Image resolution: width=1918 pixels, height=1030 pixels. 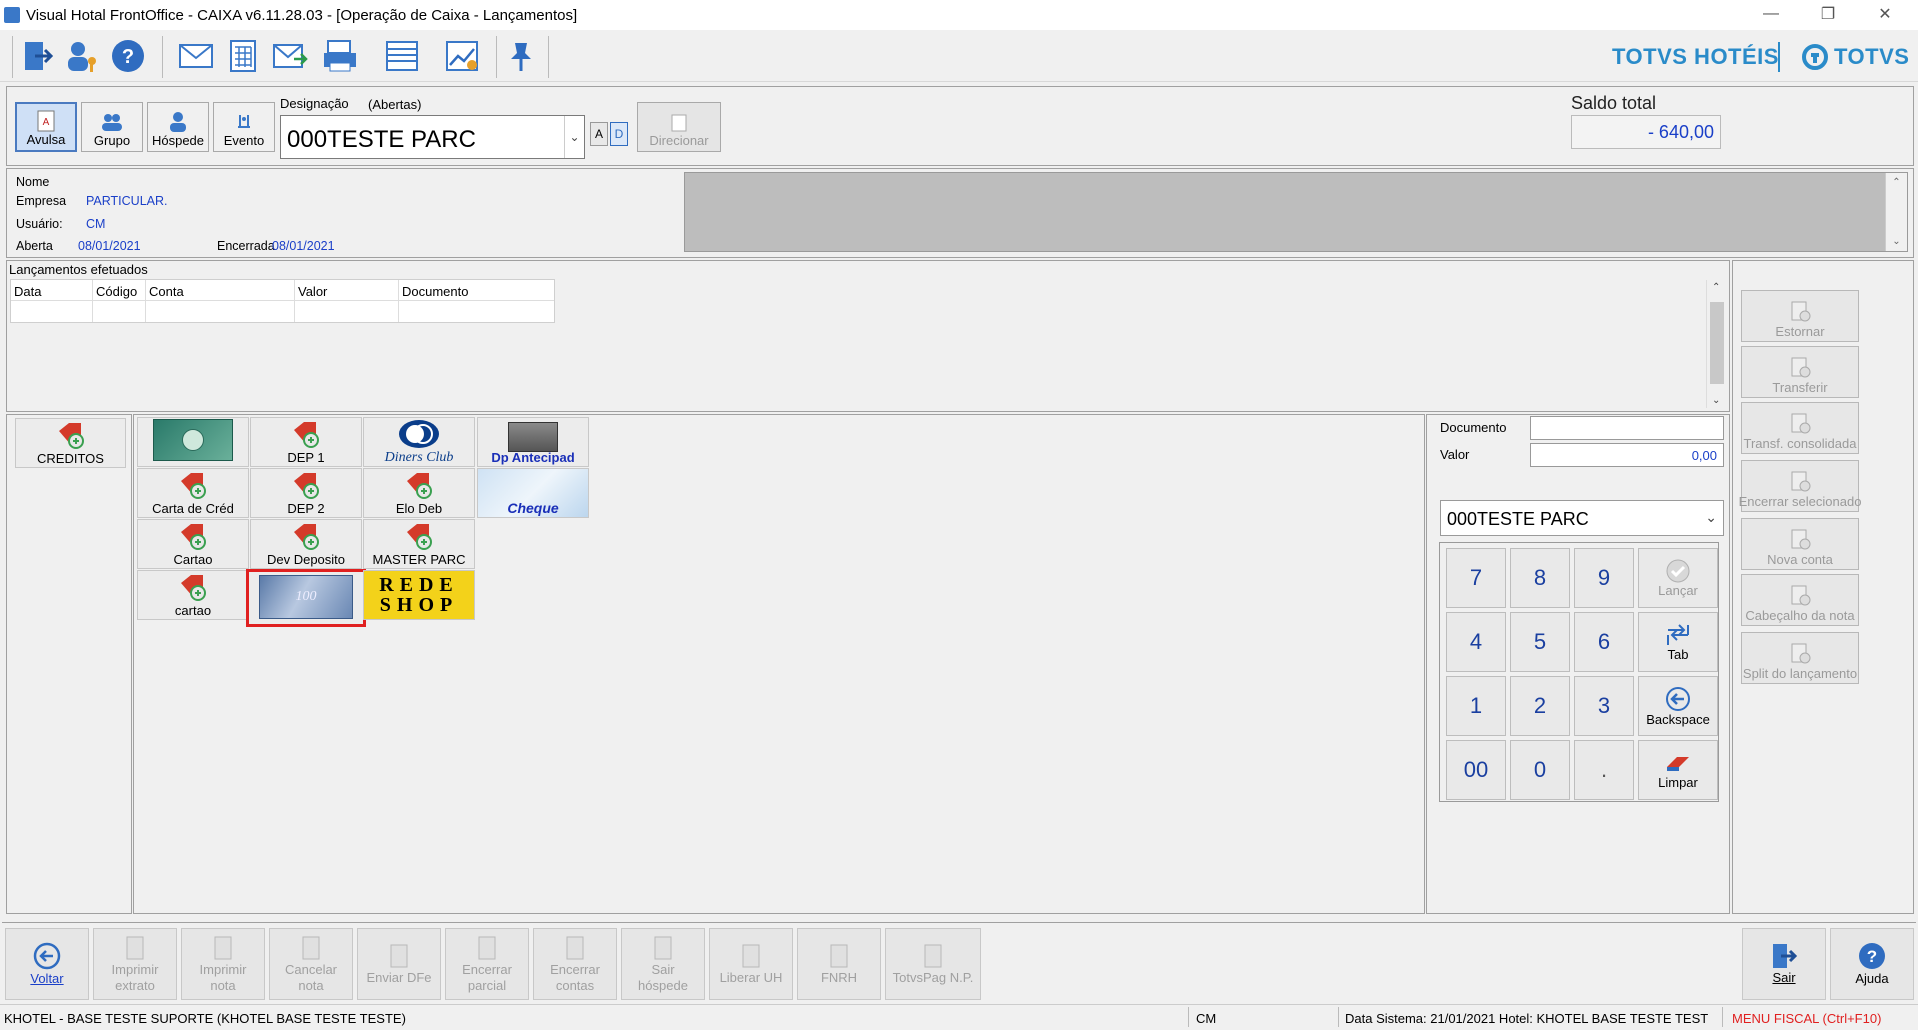 I want to click on payment-tile: Dev Deposito, so click(x=306, y=544).